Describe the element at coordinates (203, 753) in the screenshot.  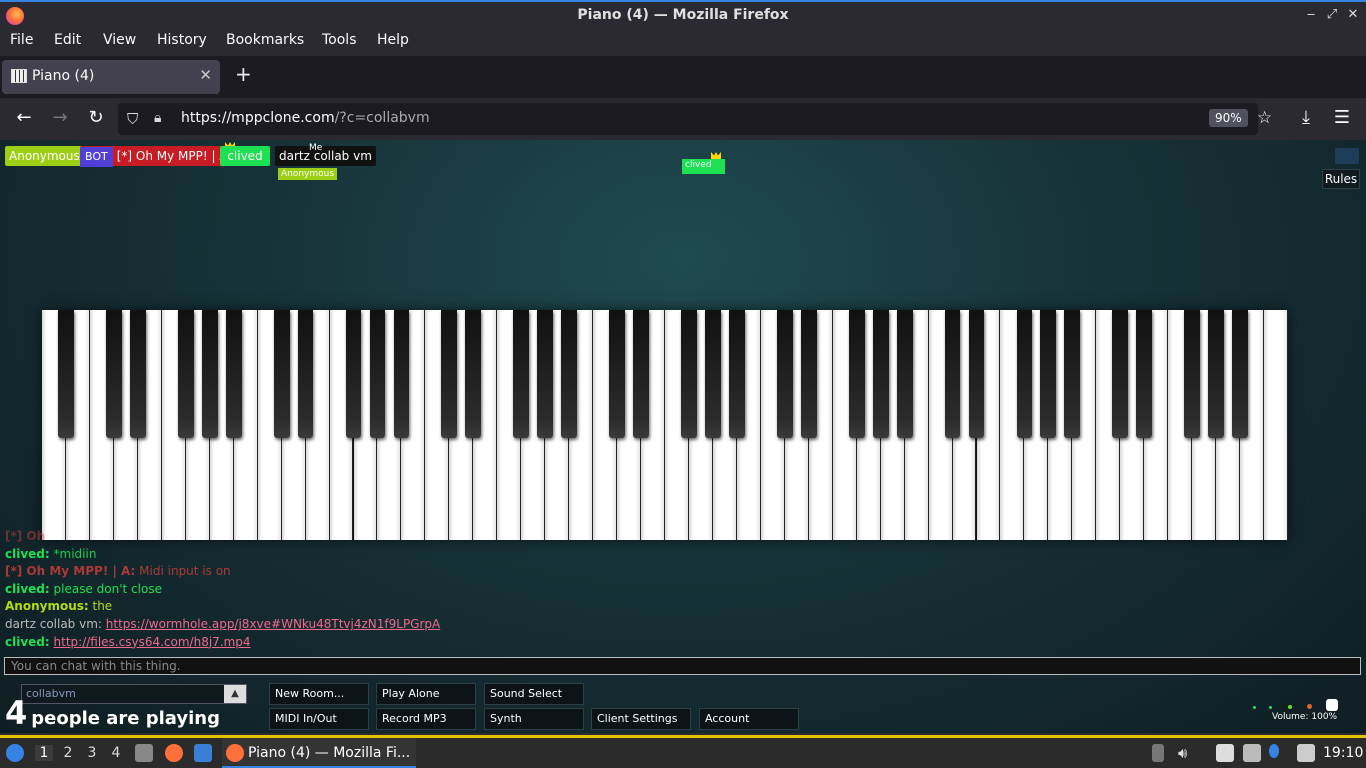
I see `terminal-icon` at that location.